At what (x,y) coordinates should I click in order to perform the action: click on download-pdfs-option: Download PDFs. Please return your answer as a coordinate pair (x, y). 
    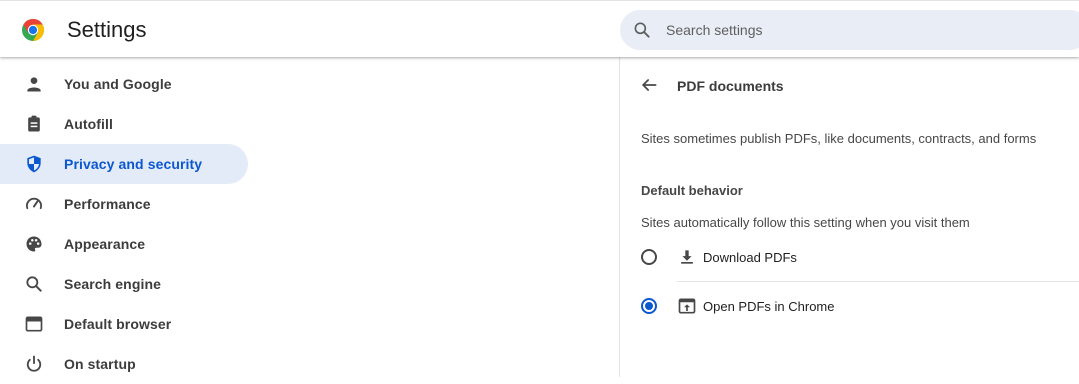
    Looking at the image, I should click on (860, 257).